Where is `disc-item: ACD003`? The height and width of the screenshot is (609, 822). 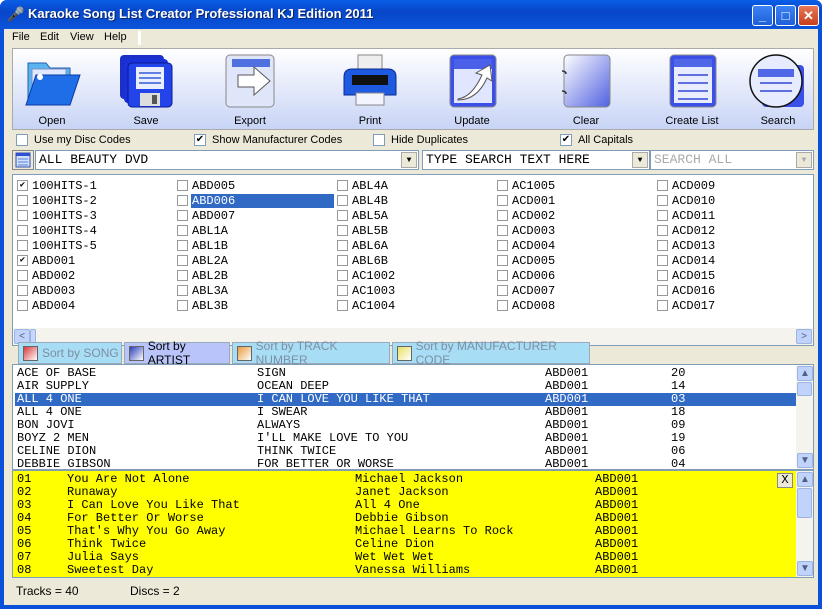
disc-item: ACD003 is located at coordinates (526, 230).